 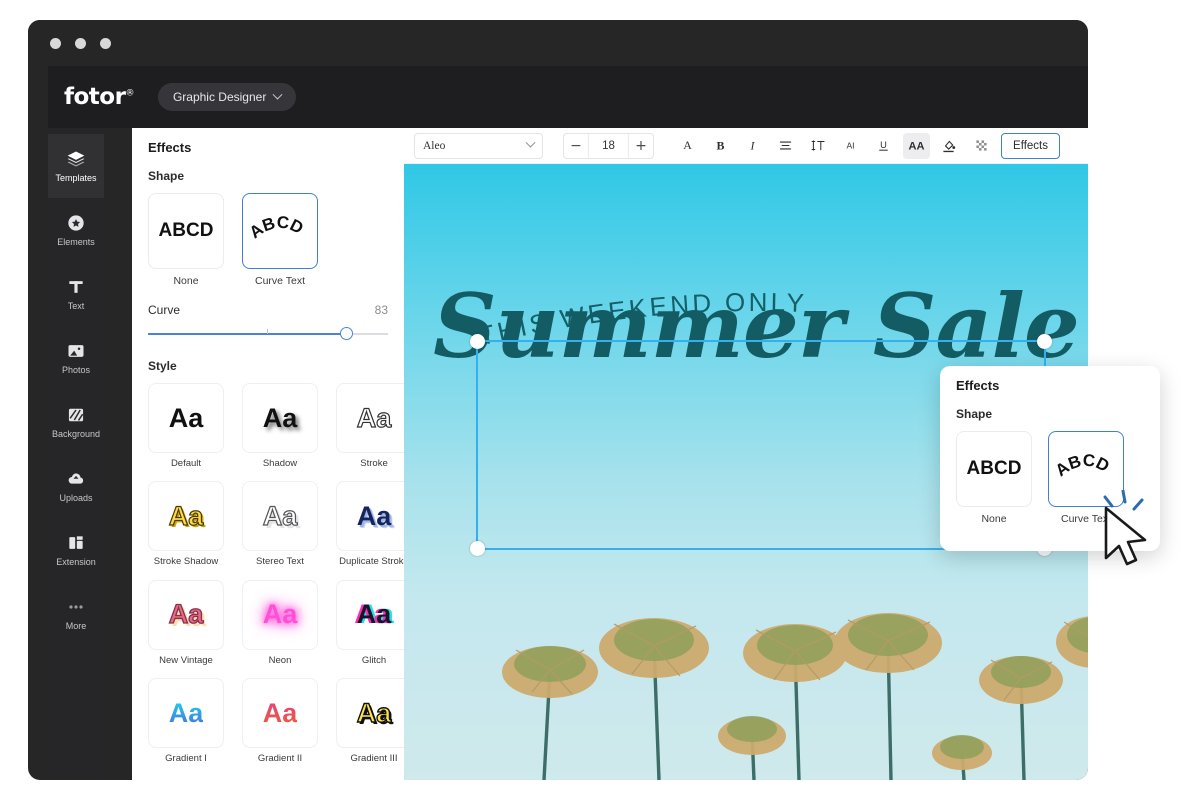 What do you see at coordinates (818, 146) in the screenshot?
I see `line-height-button` at bounding box center [818, 146].